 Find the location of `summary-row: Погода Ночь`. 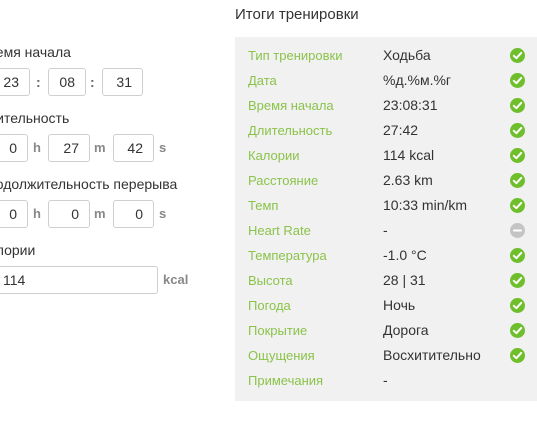

summary-row: Погода Ночь is located at coordinates (386, 305).